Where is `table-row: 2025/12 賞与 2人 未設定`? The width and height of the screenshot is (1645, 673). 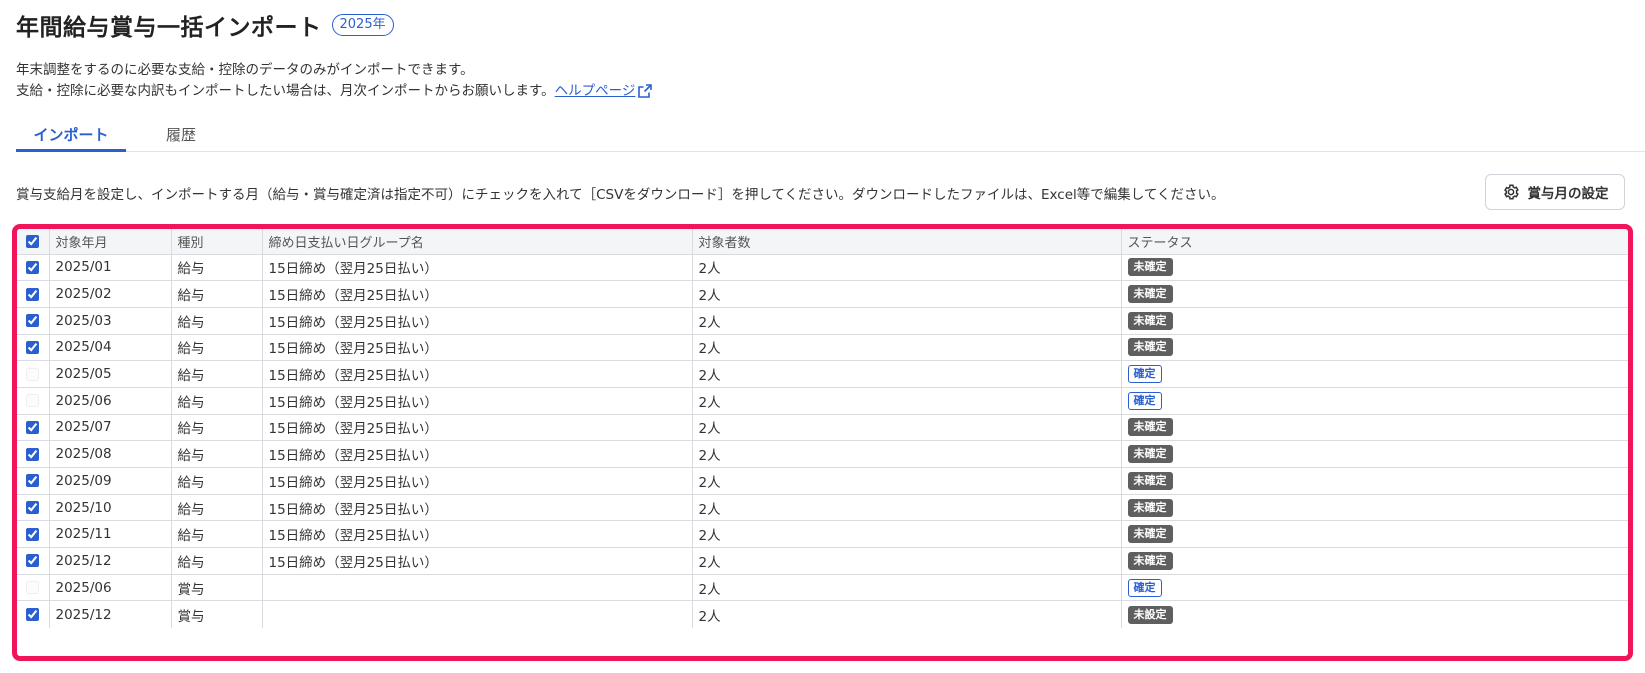
table-row: 2025/12 賞与 2人 未設定 is located at coordinates (822, 614).